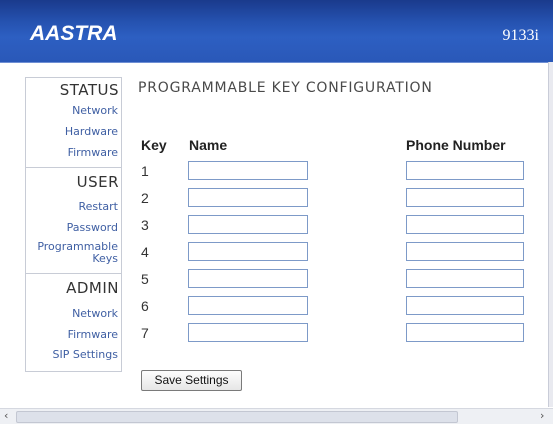  What do you see at coordinates (98, 207) in the screenshot?
I see `sidebar-link-restart: Restart` at bounding box center [98, 207].